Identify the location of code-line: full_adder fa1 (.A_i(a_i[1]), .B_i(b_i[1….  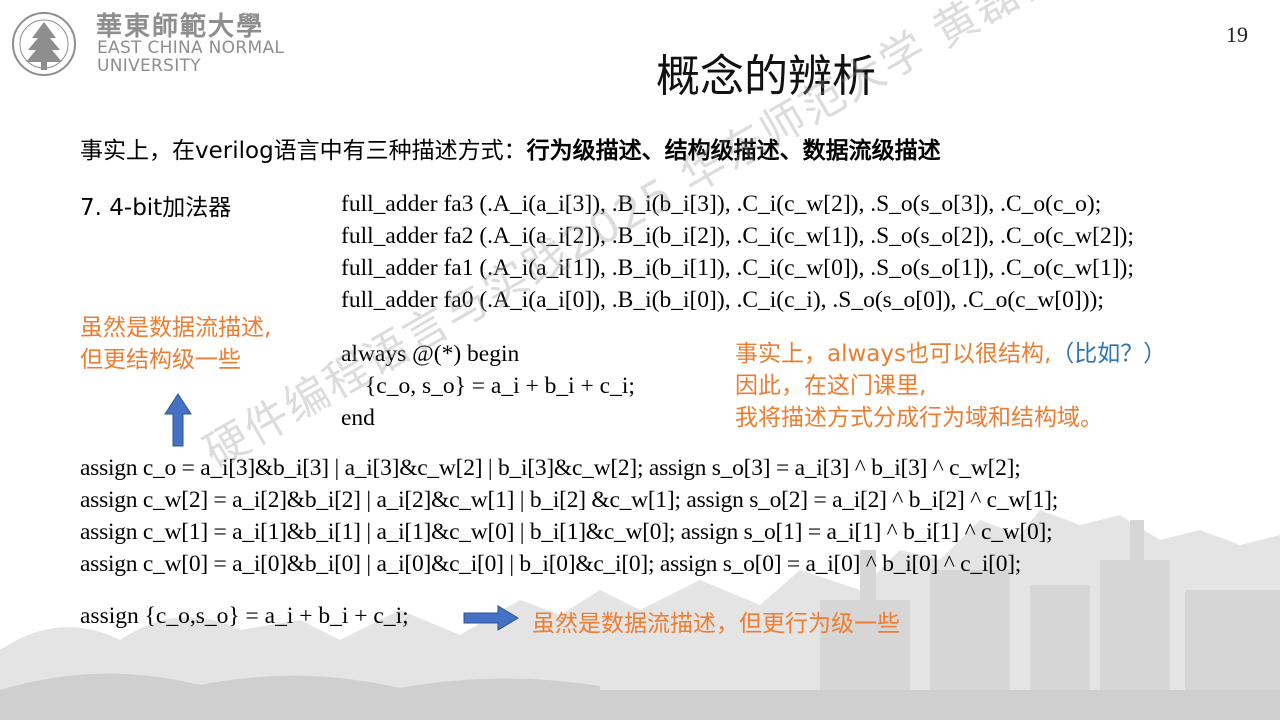
(737, 268).